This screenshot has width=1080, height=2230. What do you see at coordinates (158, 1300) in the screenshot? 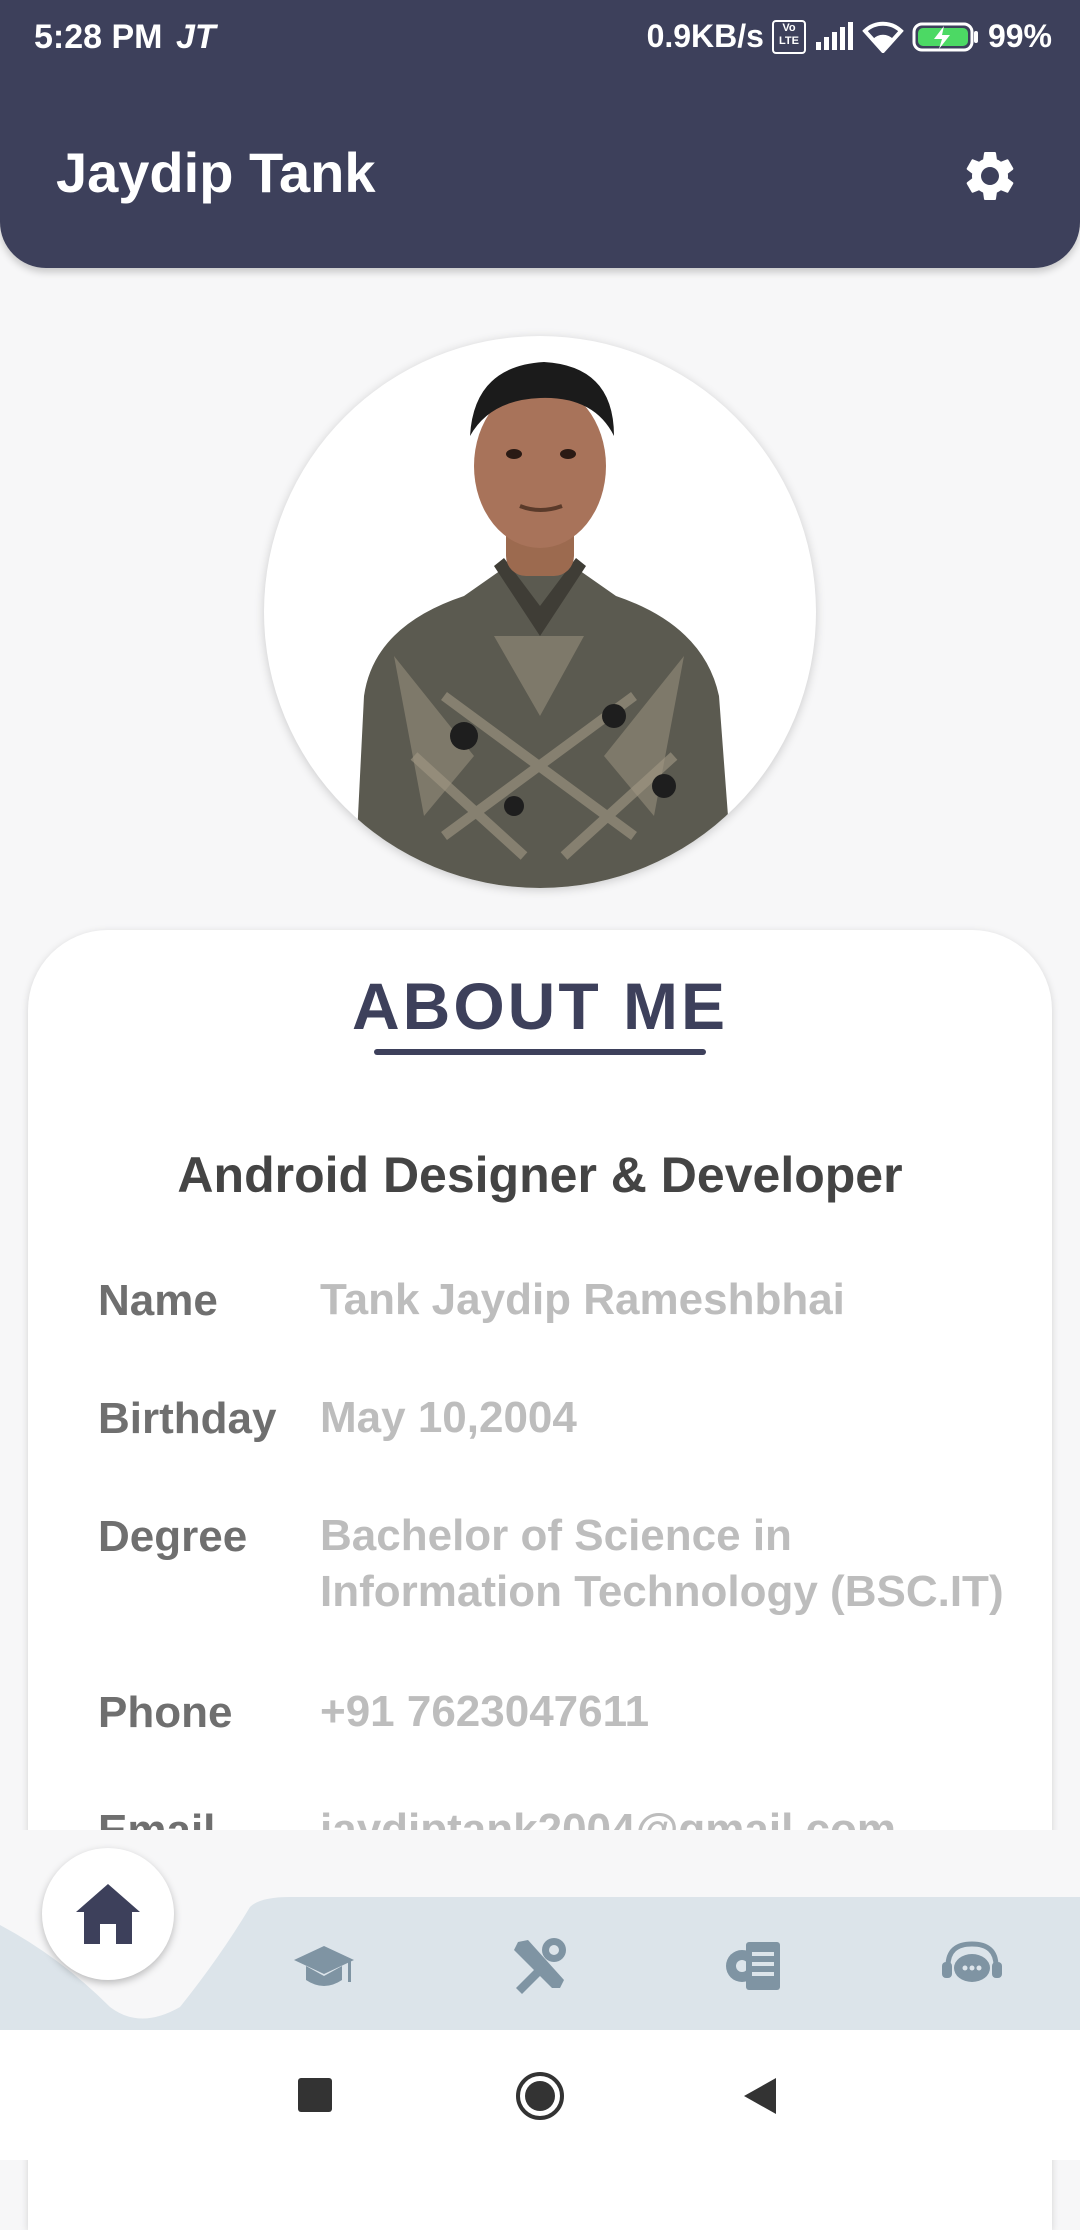
I see `name-label: Name` at bounding box center [158, 1300].